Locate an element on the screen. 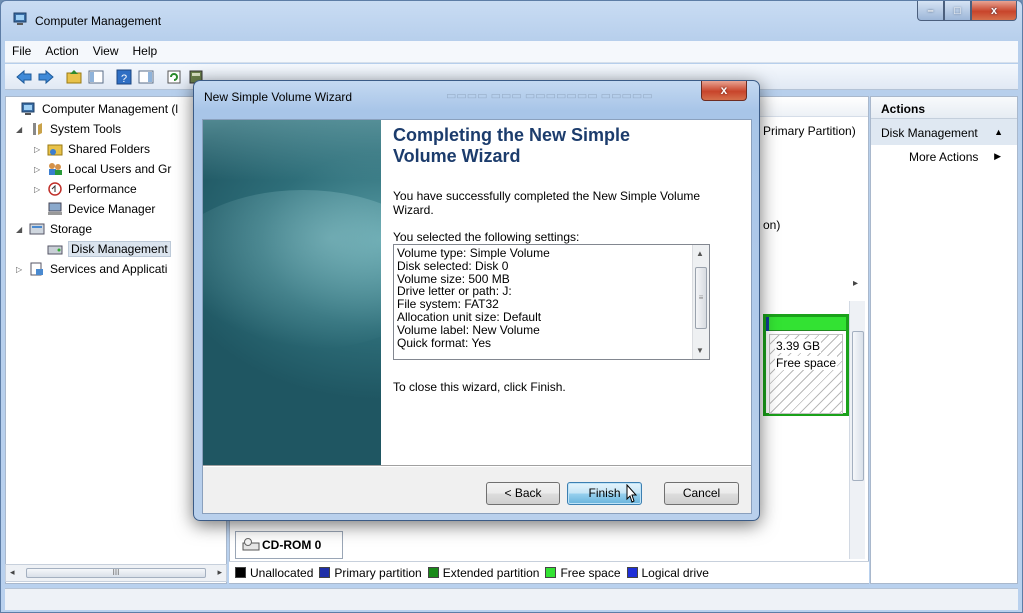  menu-action: Action is located at coordinates (61, 51).